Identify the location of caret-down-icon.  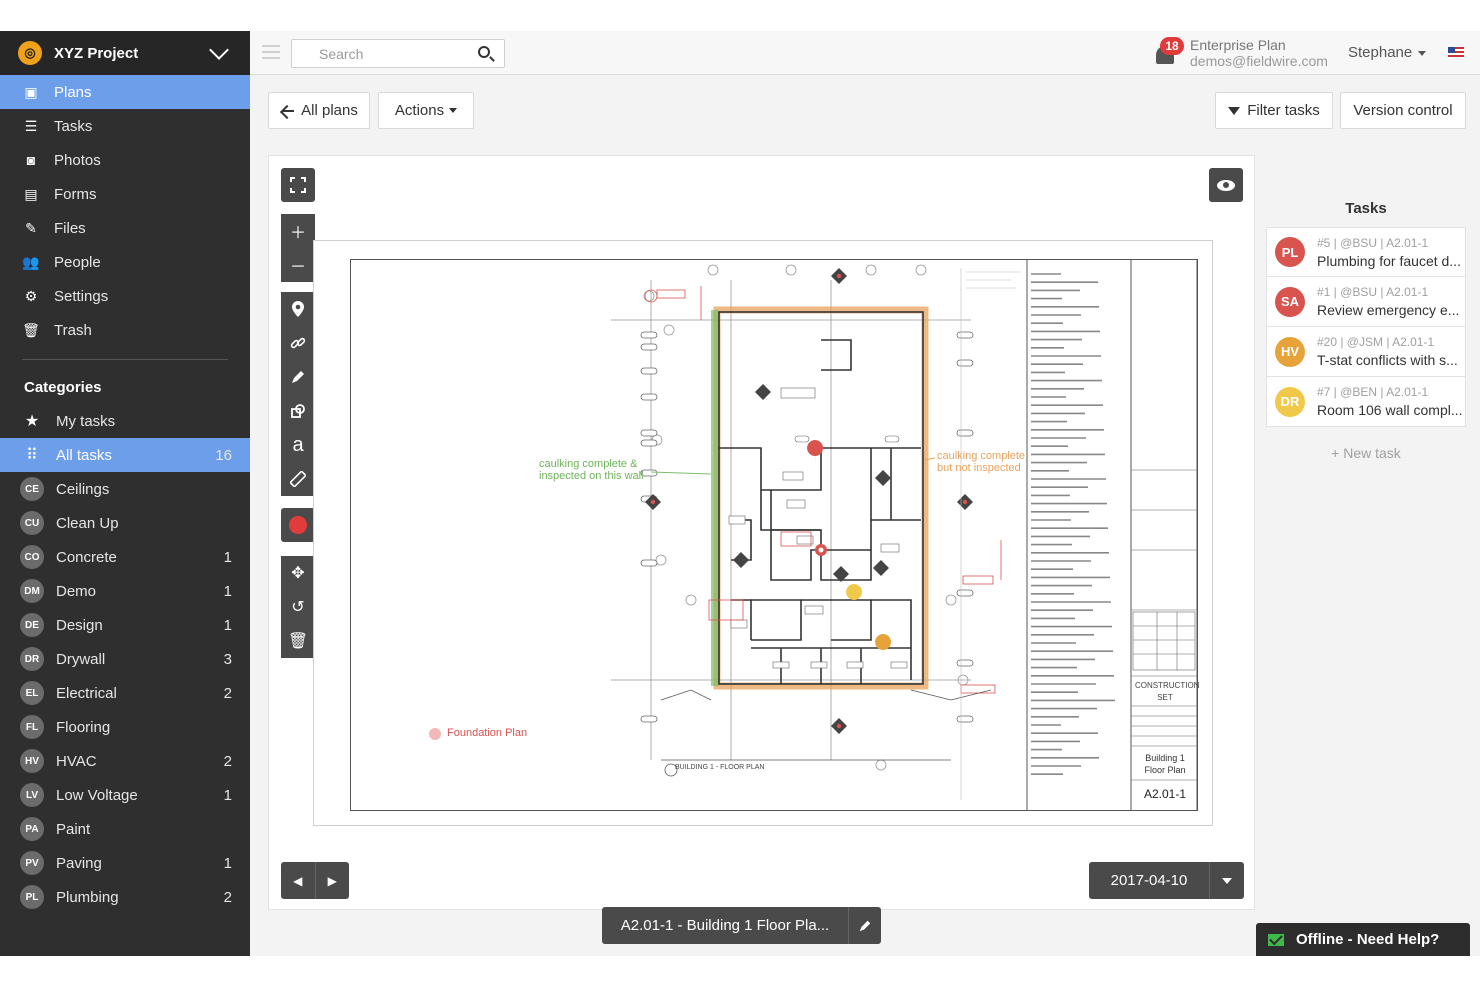
(1422, 53).